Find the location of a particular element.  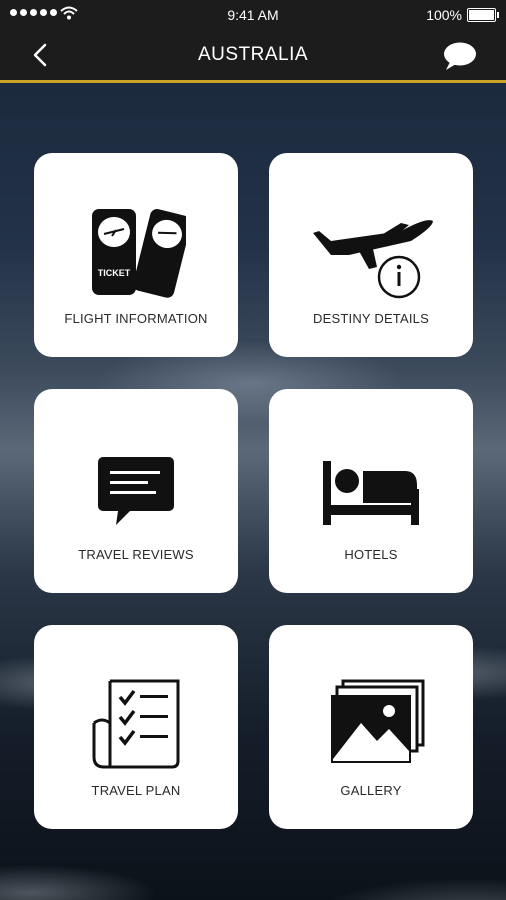

tile-label: TRAVEL REVIEWS is located at coordinates (136, 554).